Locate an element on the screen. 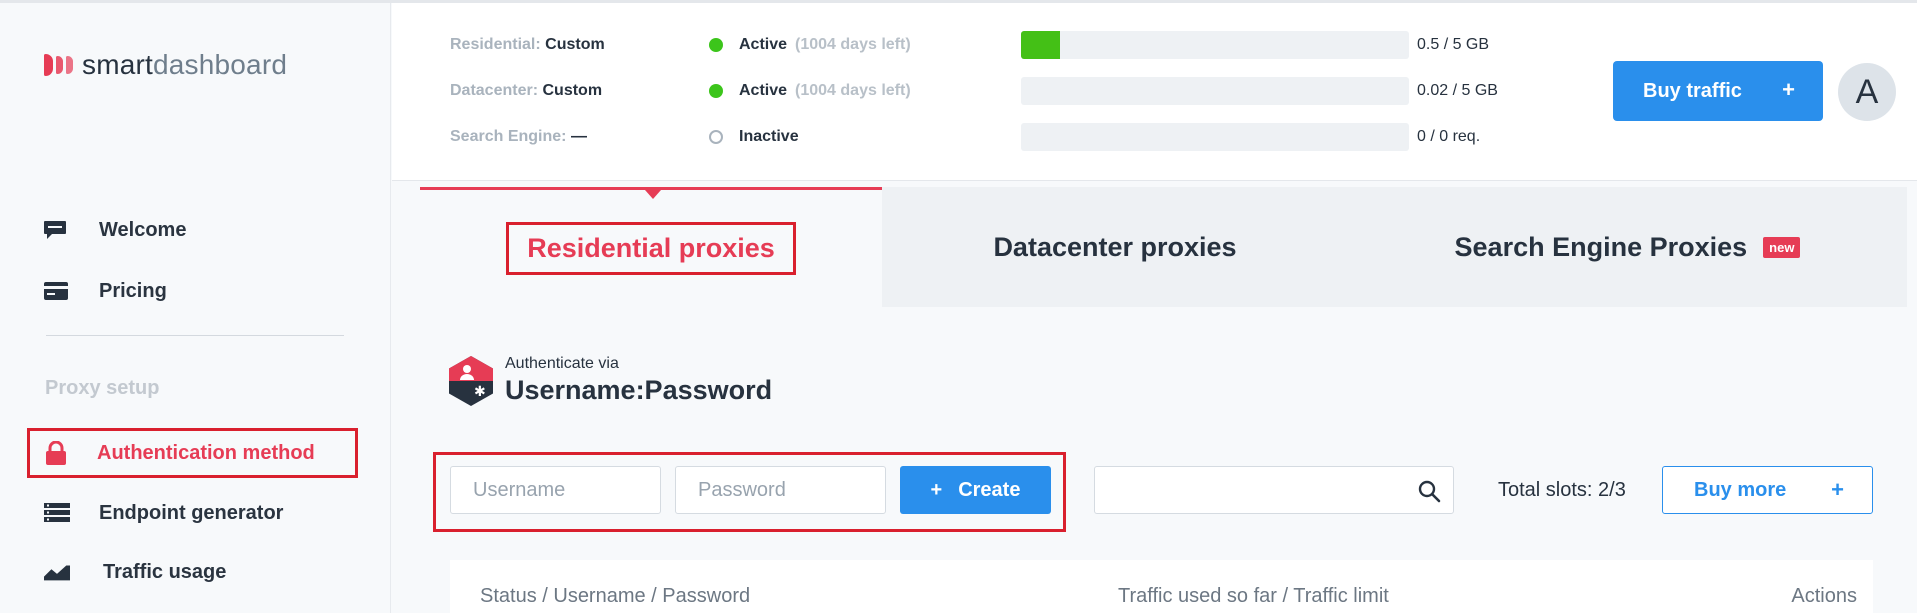 The width and height of the screenshot is (1917, 613). card-icon is located at coordinates (57, 291).